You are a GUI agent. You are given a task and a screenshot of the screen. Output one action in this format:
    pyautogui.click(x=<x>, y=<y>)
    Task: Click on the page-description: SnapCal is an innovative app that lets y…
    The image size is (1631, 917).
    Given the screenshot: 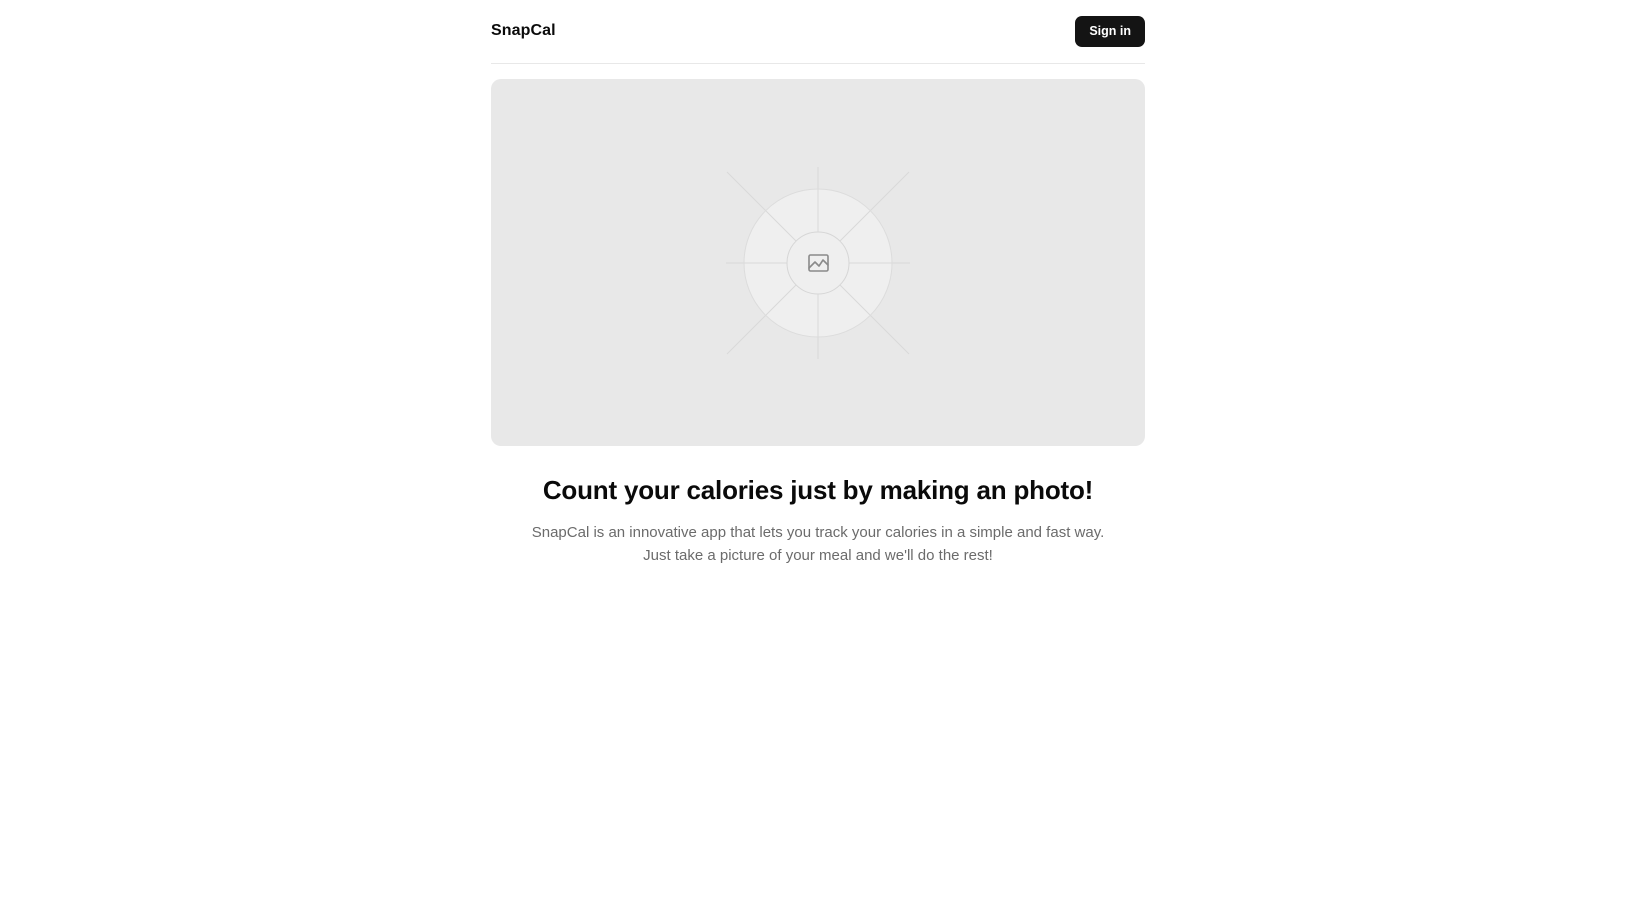 What is the action you would take?
    pyautogui.click(x=818, y=544)
    